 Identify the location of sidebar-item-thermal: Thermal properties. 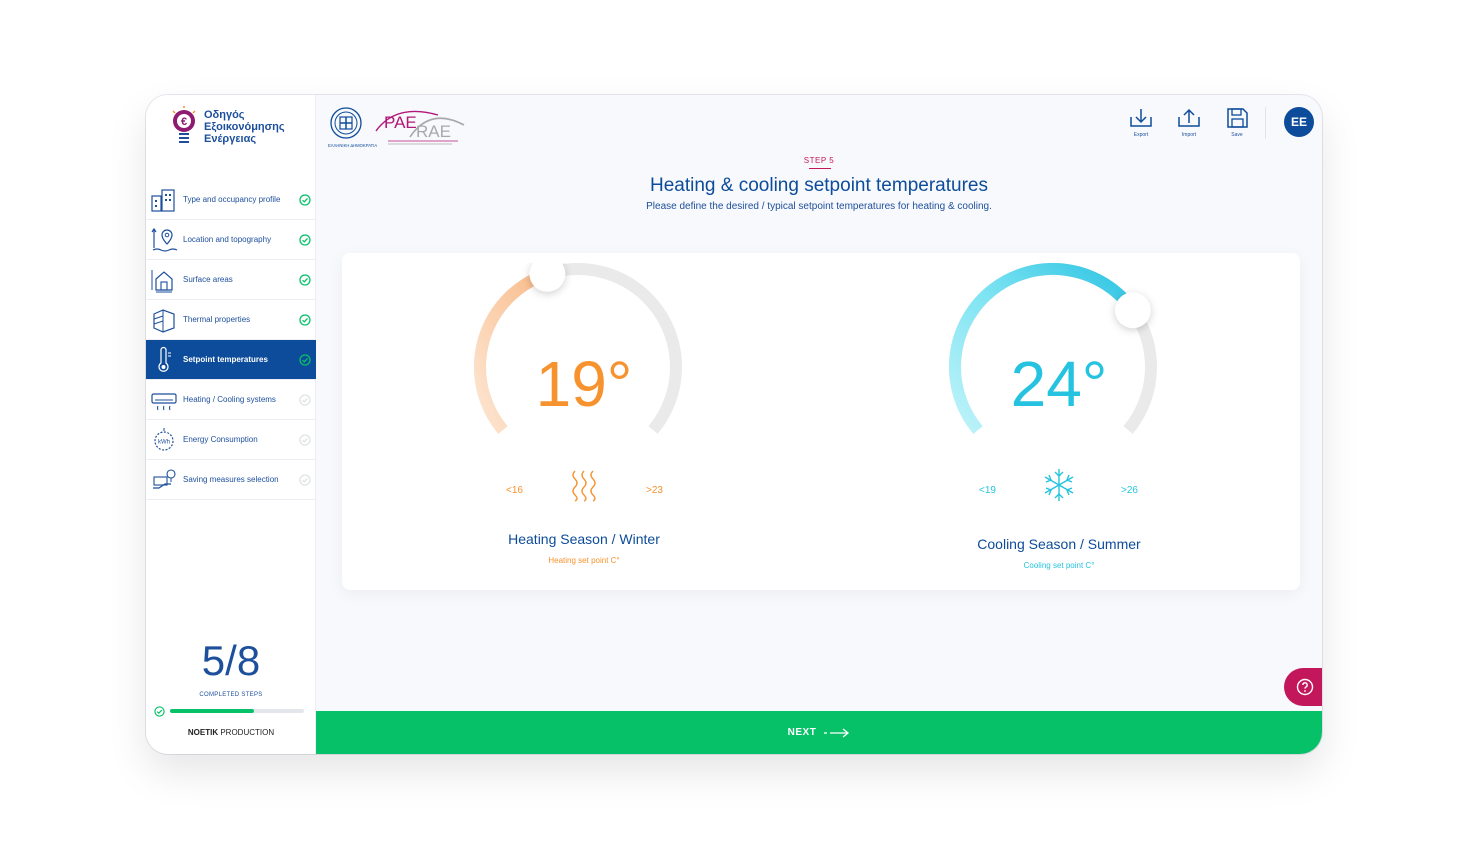
(231, 320).